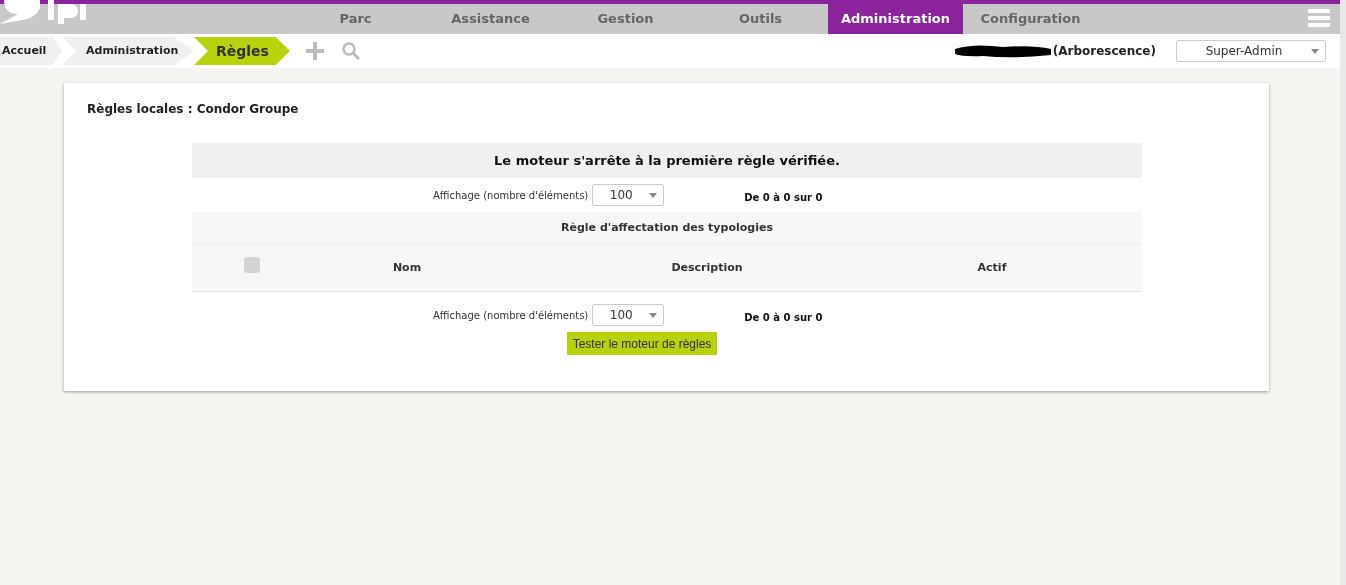  What do you see at coordinates (193, 109) in the screenshot?
I see `panel-title: Règles locales : Condor Groupe` at bounding box center [193, 109].